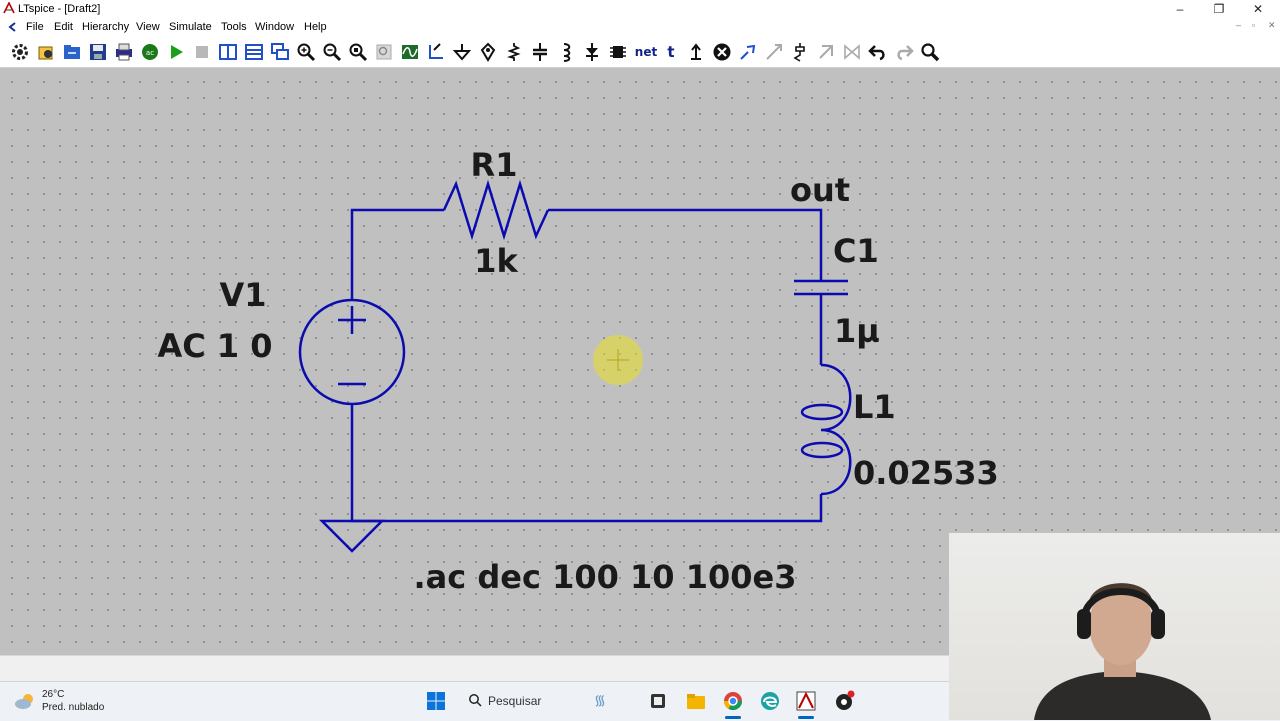 This screenshot has width=1280, height=721. I want to click on zoom-out-button, so click(332, 52).